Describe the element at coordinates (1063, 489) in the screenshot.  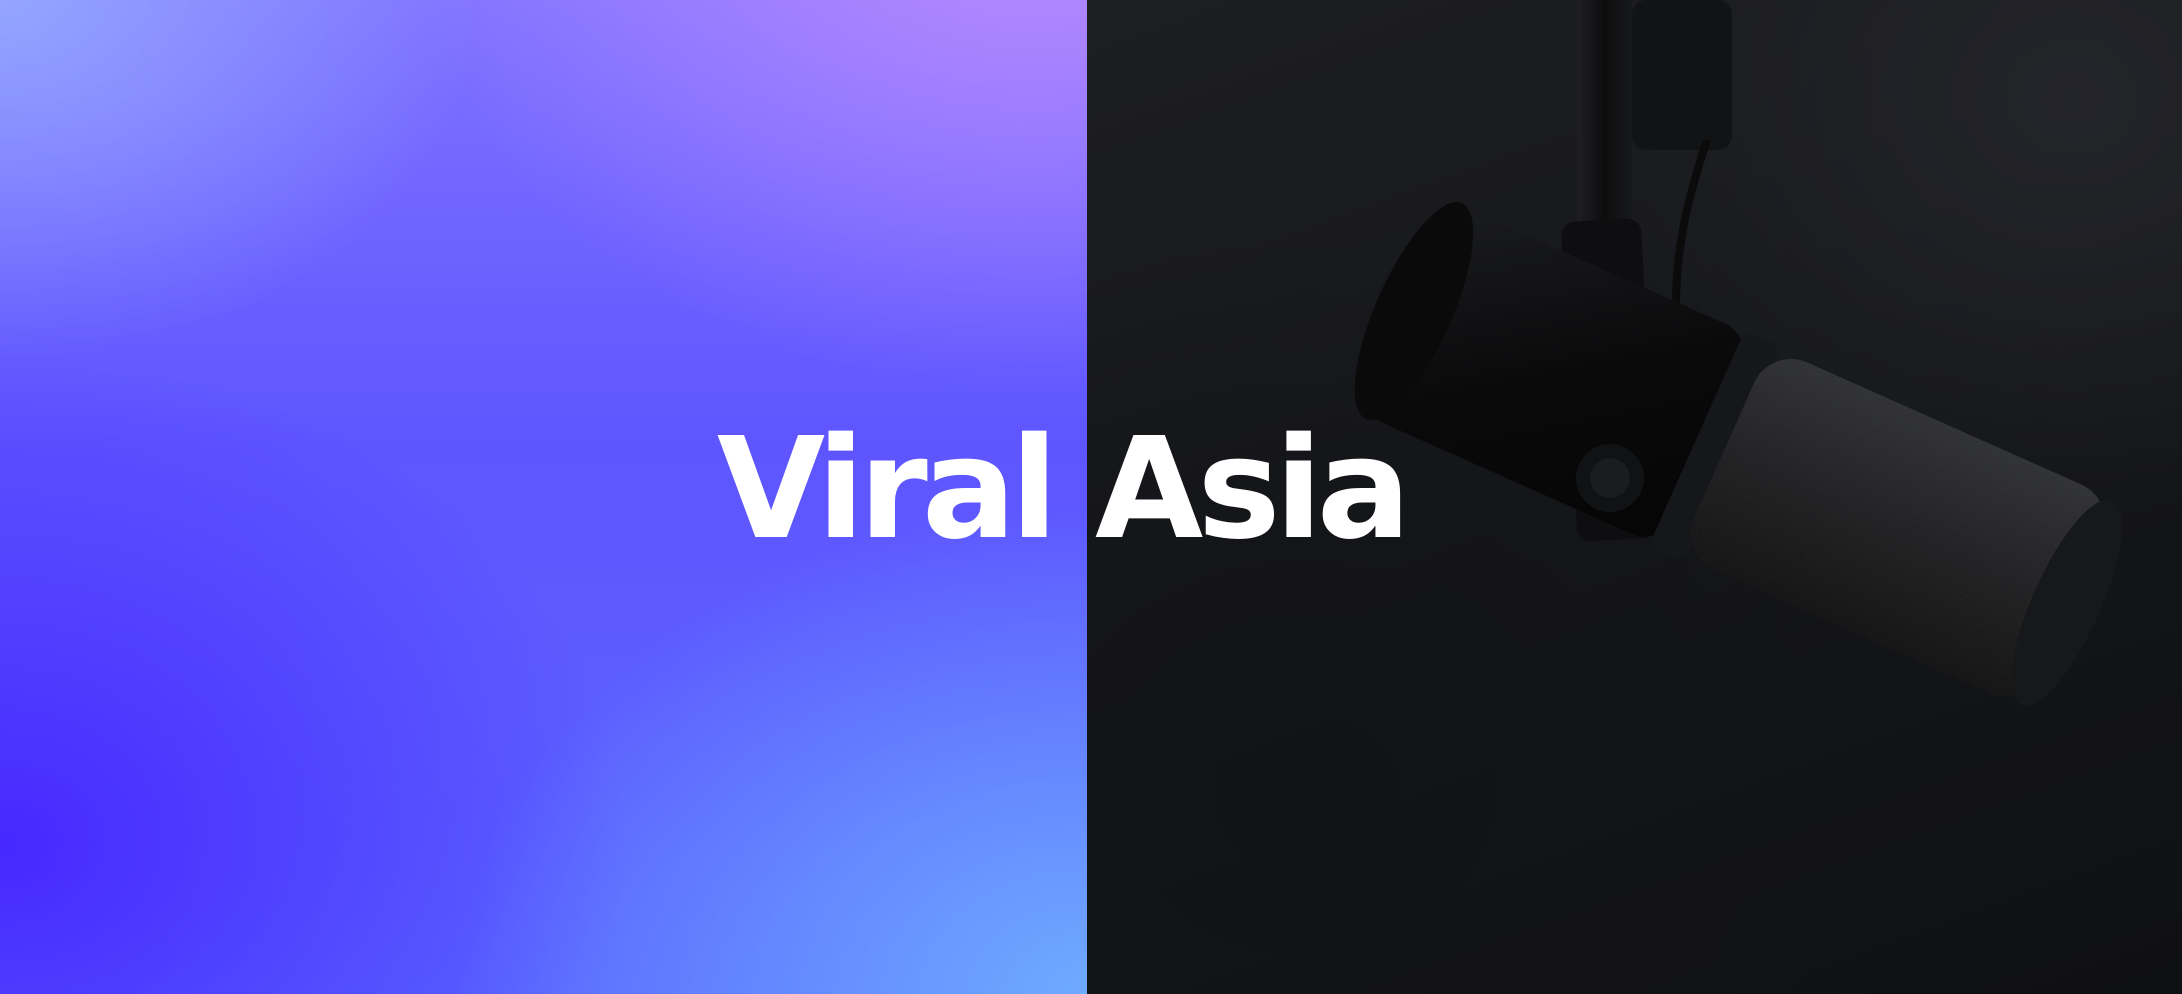
I see `page-title: Viral Asia` at that location.